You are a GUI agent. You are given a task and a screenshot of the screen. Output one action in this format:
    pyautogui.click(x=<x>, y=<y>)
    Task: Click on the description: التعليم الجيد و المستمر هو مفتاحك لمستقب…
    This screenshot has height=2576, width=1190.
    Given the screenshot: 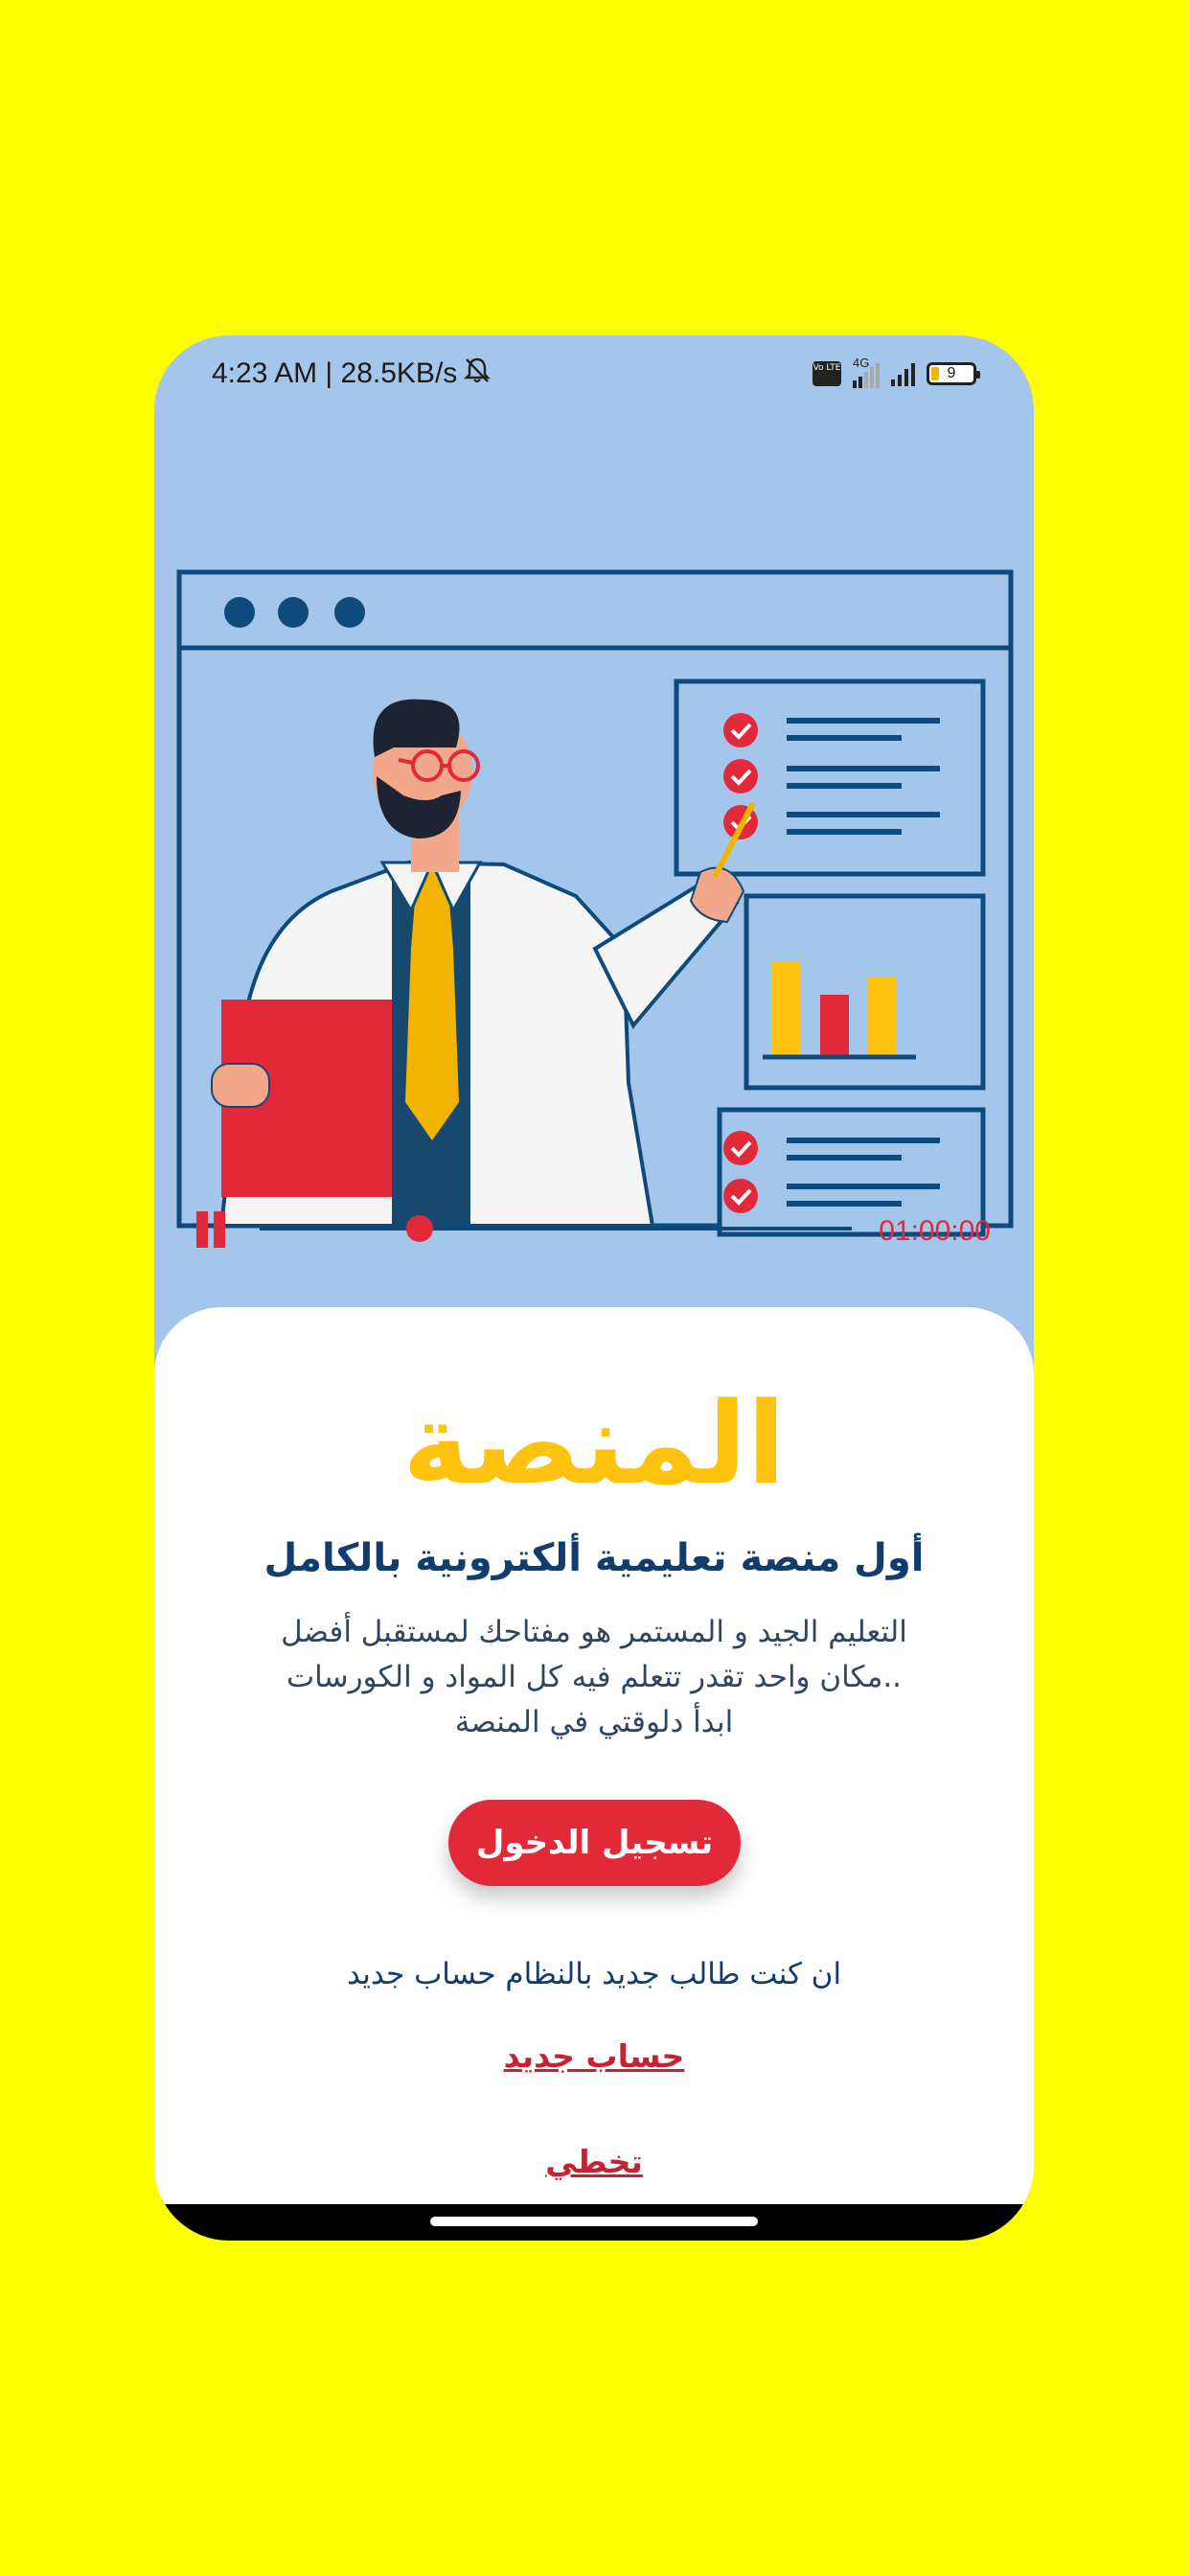 What is the action you would take?
    pyautogui.click(x=594, y=1677)
    